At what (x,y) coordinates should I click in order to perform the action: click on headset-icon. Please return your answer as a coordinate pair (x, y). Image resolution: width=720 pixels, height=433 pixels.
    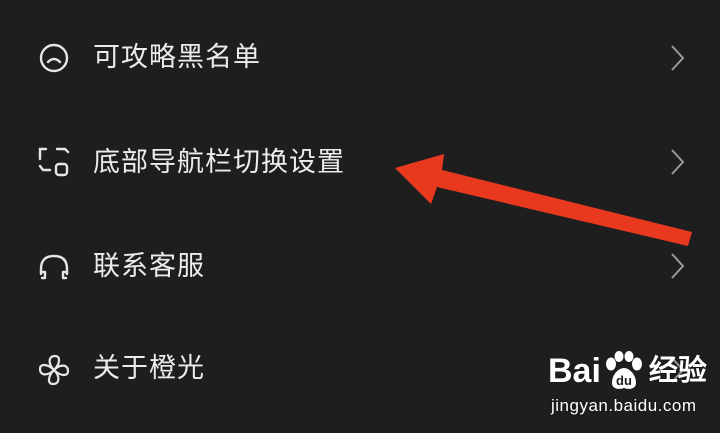
    Looking at the image, I should click on (54, 268).